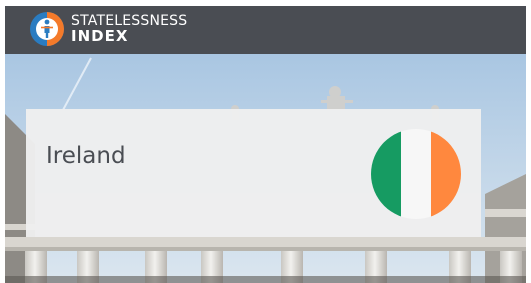  What do you see at coordinates (416, 174) in the screenshot?
I see `ireland-flag-icon` at bounding box center [416, 174].